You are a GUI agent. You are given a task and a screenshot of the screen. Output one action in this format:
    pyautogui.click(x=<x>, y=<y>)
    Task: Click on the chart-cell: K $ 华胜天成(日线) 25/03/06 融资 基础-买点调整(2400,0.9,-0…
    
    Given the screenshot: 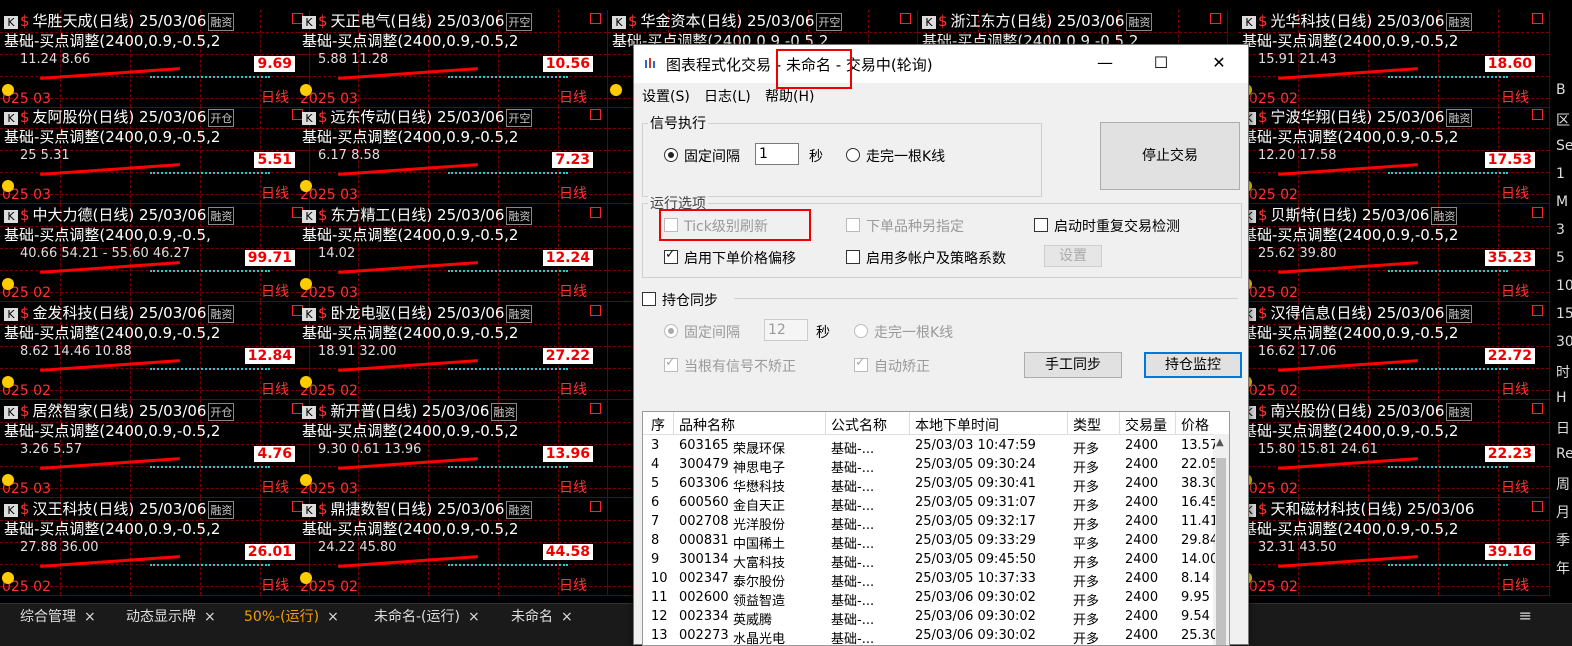 What is the action you would take?
    pyautogui.click(x=155, y=59)
    